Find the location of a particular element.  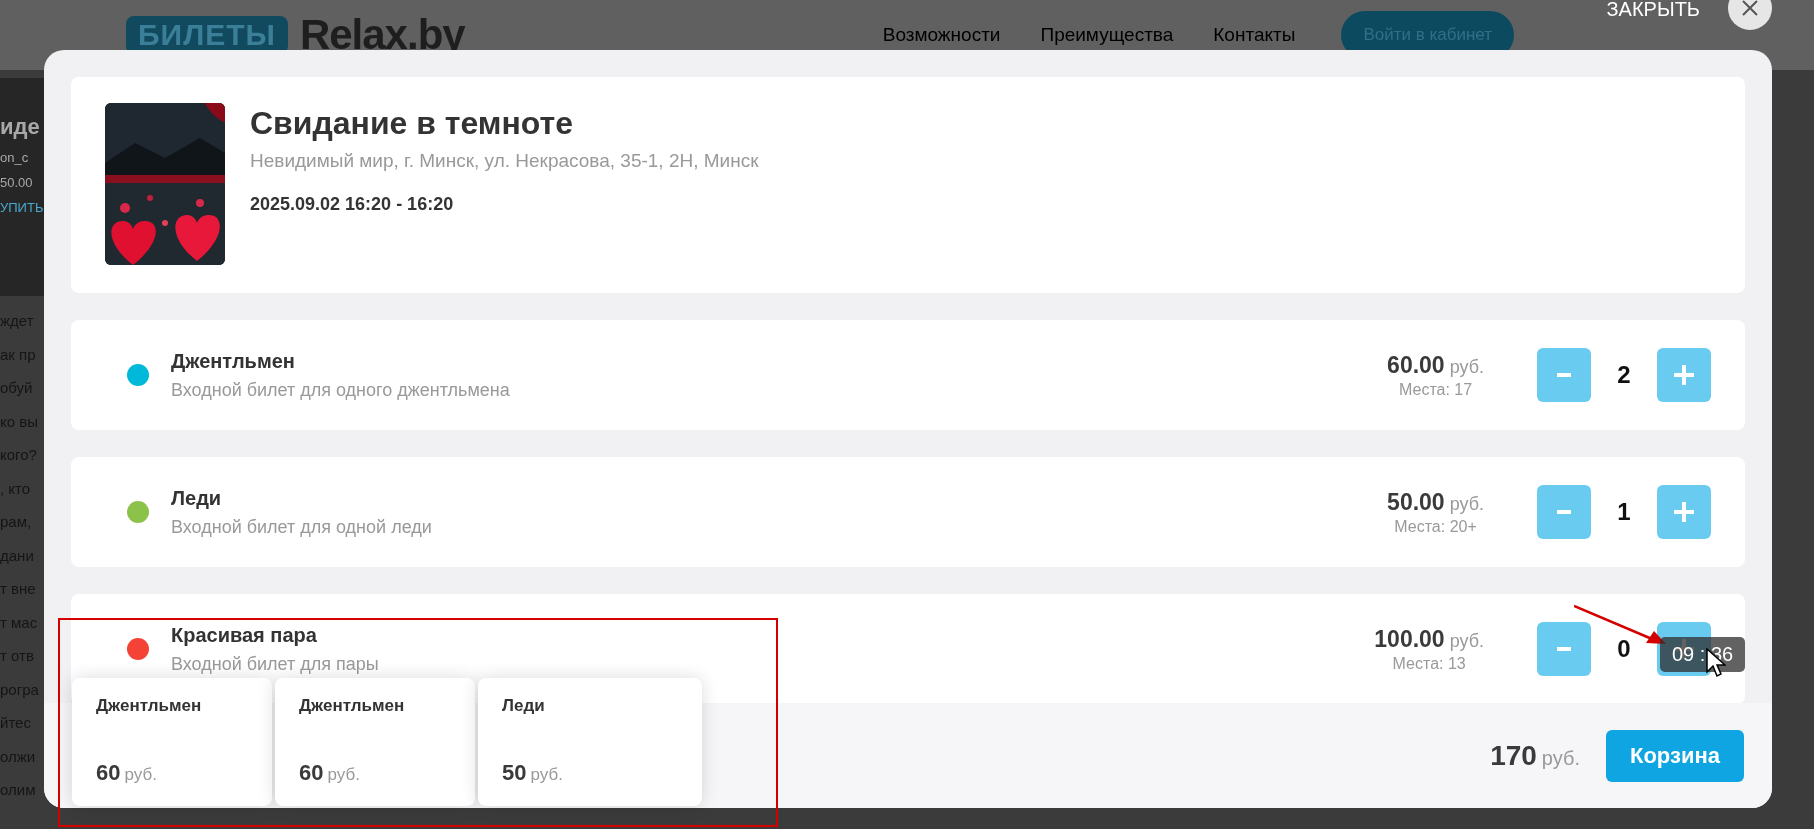

event-title: Свидание в темноте is located at coordinates (412, 123).